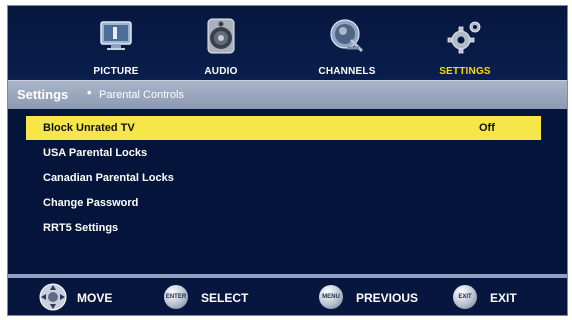 This screenshot has height=320, width=572. I want to click on move-label: MOVE, so click(95, 298).